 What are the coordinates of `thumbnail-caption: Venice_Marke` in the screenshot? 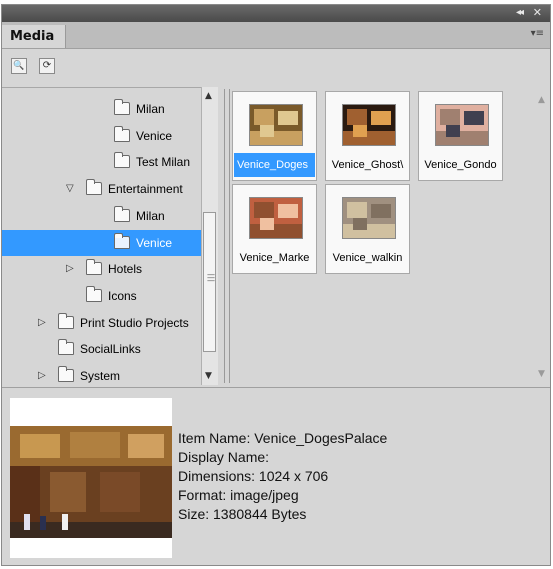 It's located at (274, 258).